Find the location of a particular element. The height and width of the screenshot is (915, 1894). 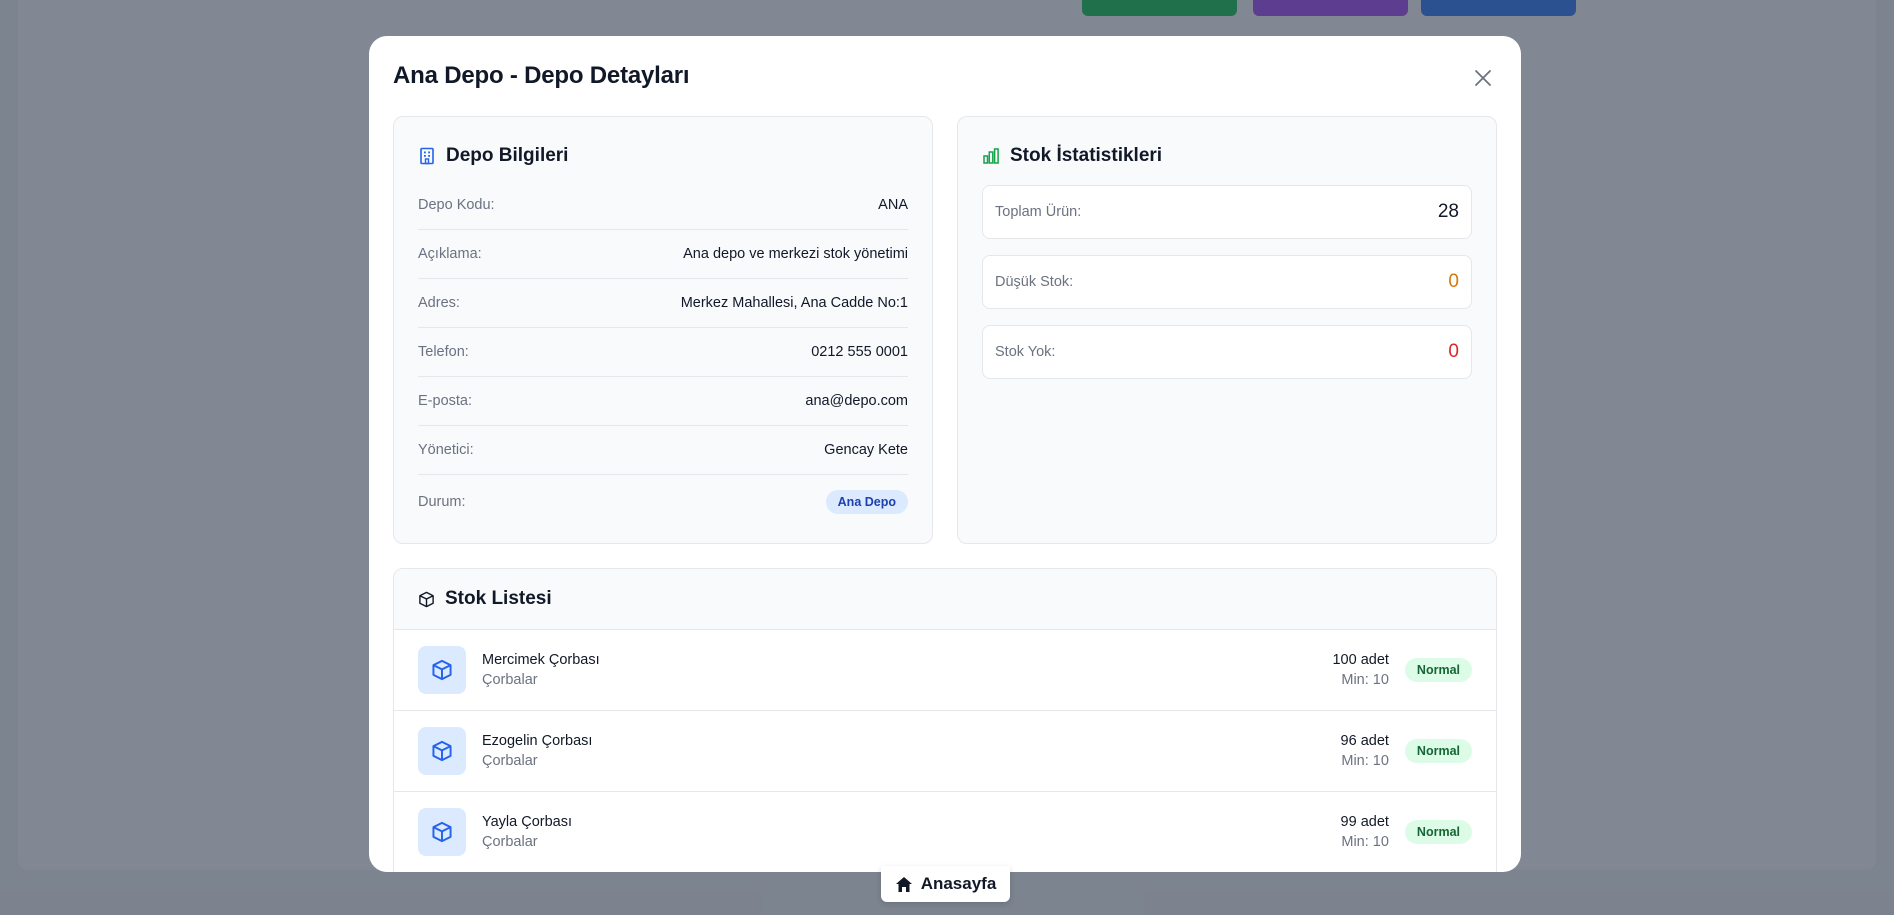

info-row-eposta: E-posta: ana@depo.com is located at coordinates (663, 401).